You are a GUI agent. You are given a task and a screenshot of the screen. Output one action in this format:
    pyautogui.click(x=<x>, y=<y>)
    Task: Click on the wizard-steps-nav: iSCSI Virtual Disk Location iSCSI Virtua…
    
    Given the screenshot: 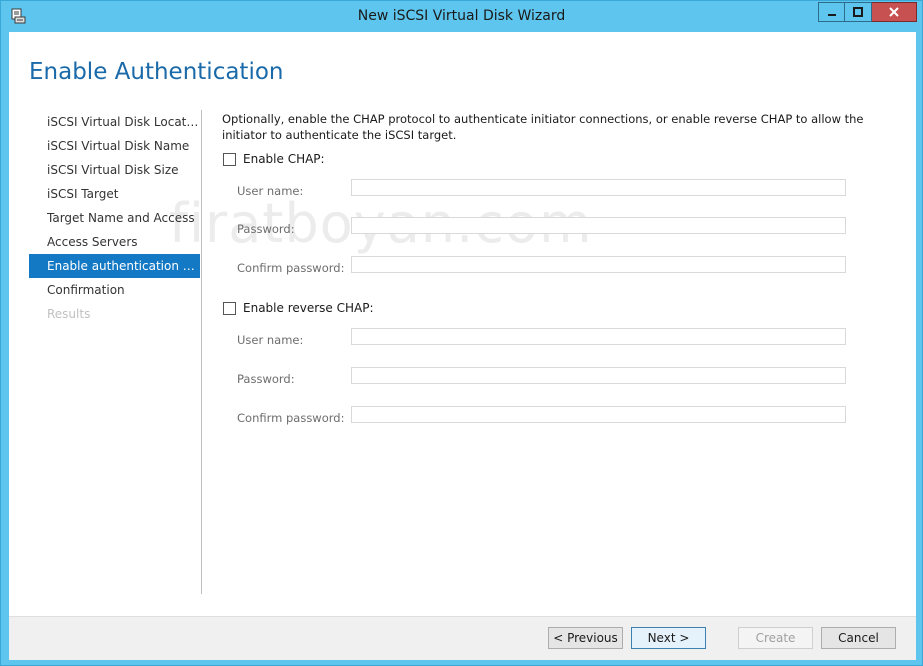 What is the action you would take?
    pyautogui.click(x=115, y=218)
    